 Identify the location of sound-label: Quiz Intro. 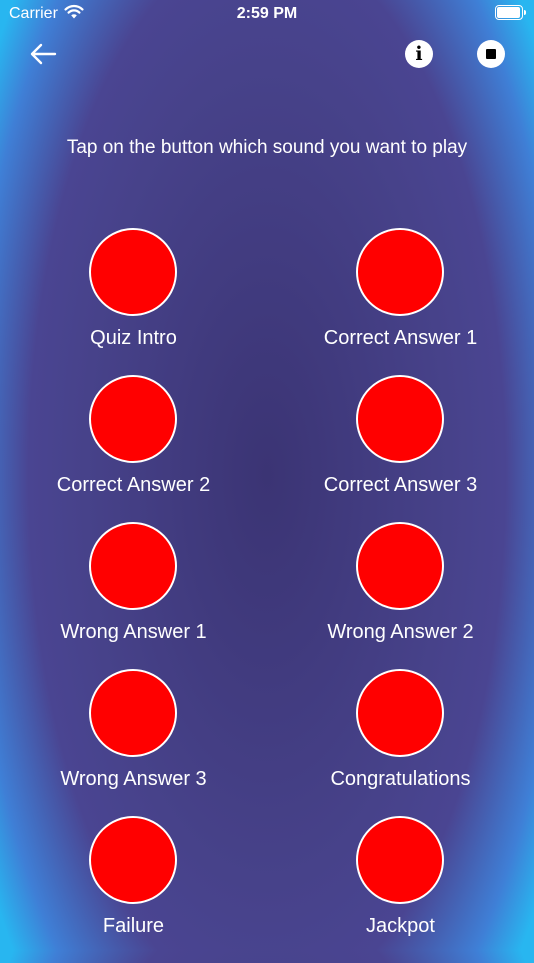
(133, 338).